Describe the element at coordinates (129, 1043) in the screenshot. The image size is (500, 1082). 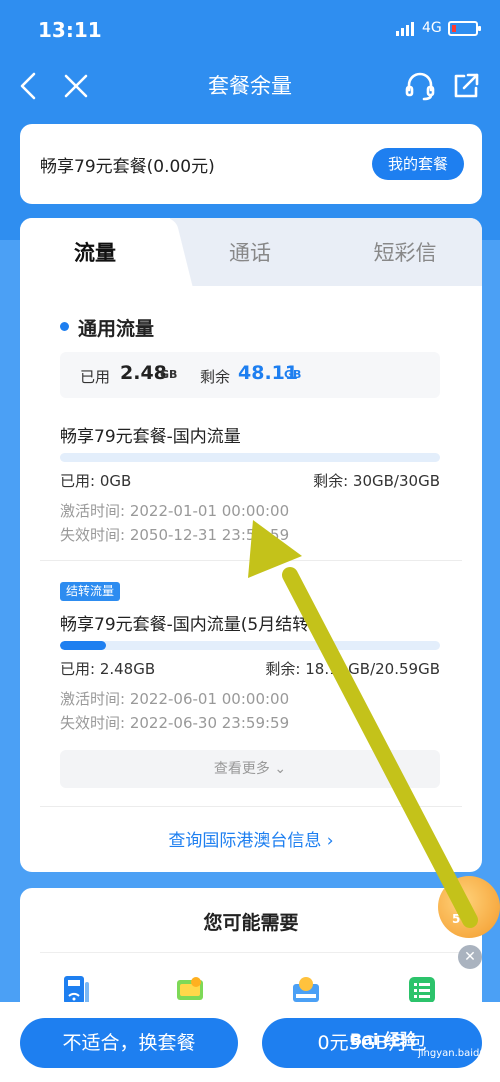
I see `change-plan-button: 不适合，换套餐` at that location.